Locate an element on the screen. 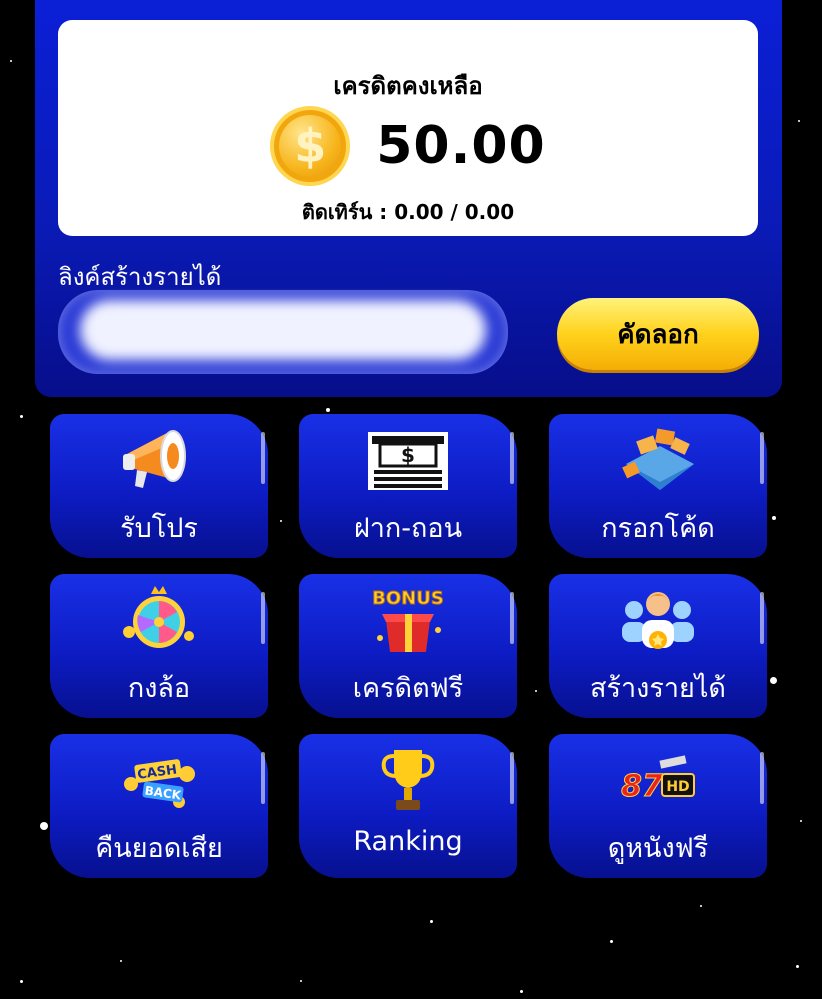  menu-item-label: ฝาก-ถอน is located at coordinates (408, 528).